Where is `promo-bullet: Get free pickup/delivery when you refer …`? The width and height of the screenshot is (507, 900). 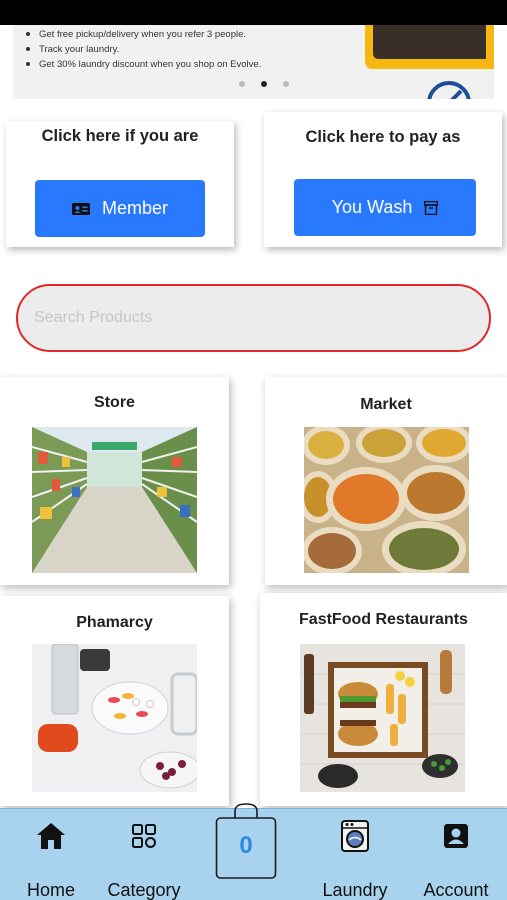 promo-bullet: Get free pickup/delivery when you refer … is located at coordinates (143, 34).